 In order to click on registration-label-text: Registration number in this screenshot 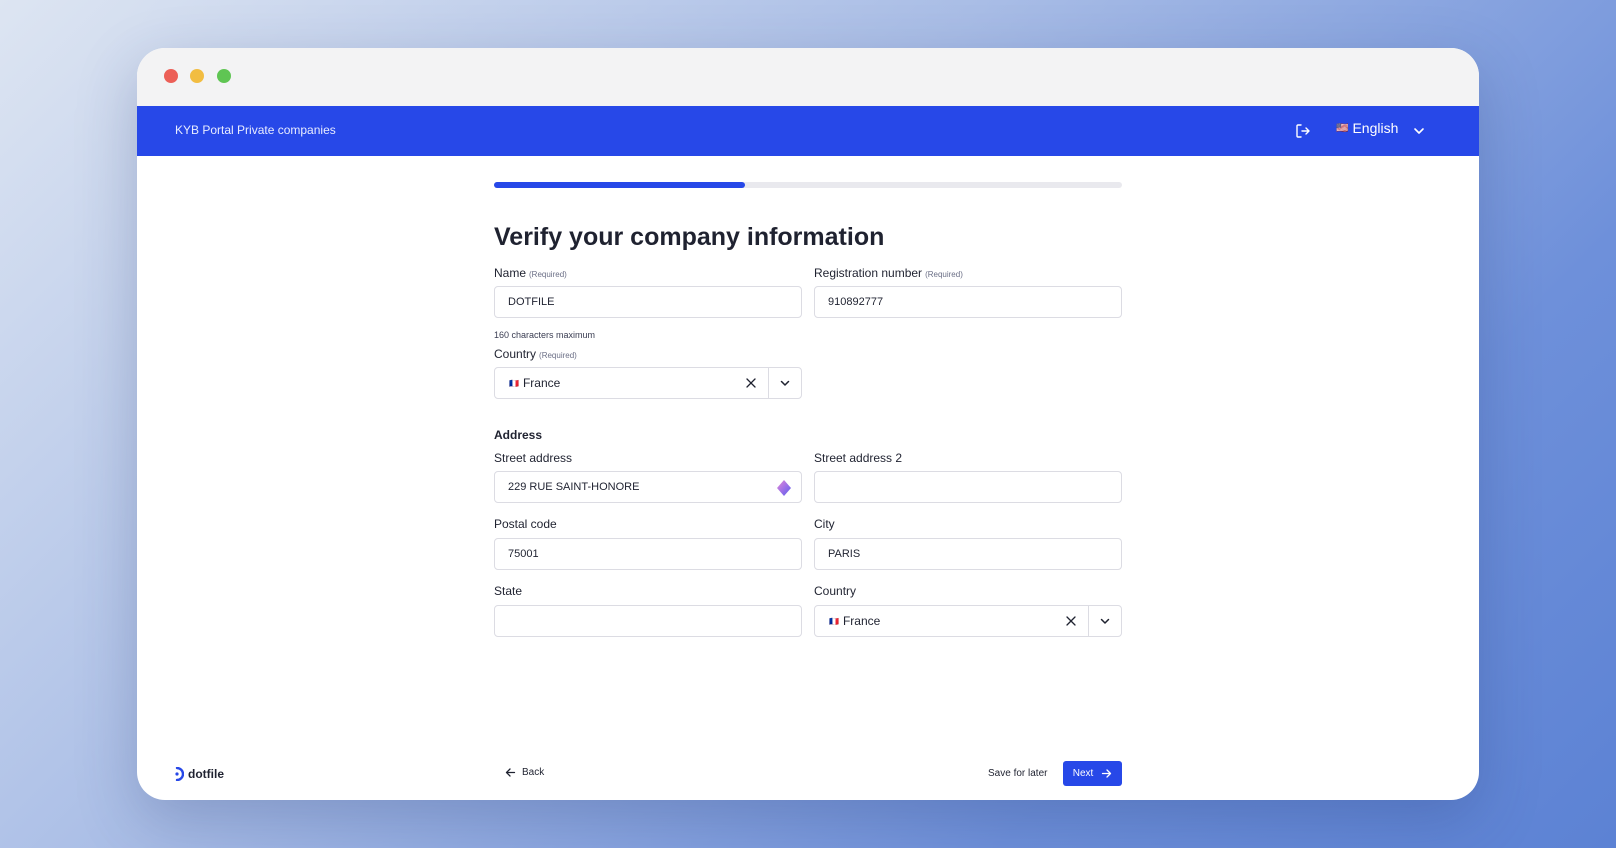, I will do `click(868, 273)`.